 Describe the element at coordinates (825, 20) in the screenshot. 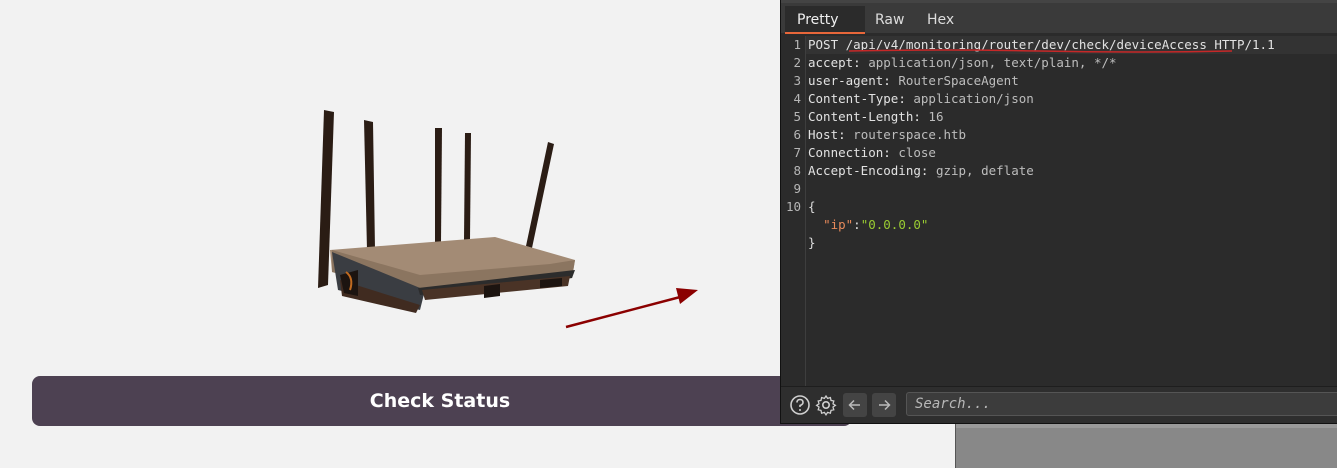

I see `tab-pretty: Pretty` at that location.